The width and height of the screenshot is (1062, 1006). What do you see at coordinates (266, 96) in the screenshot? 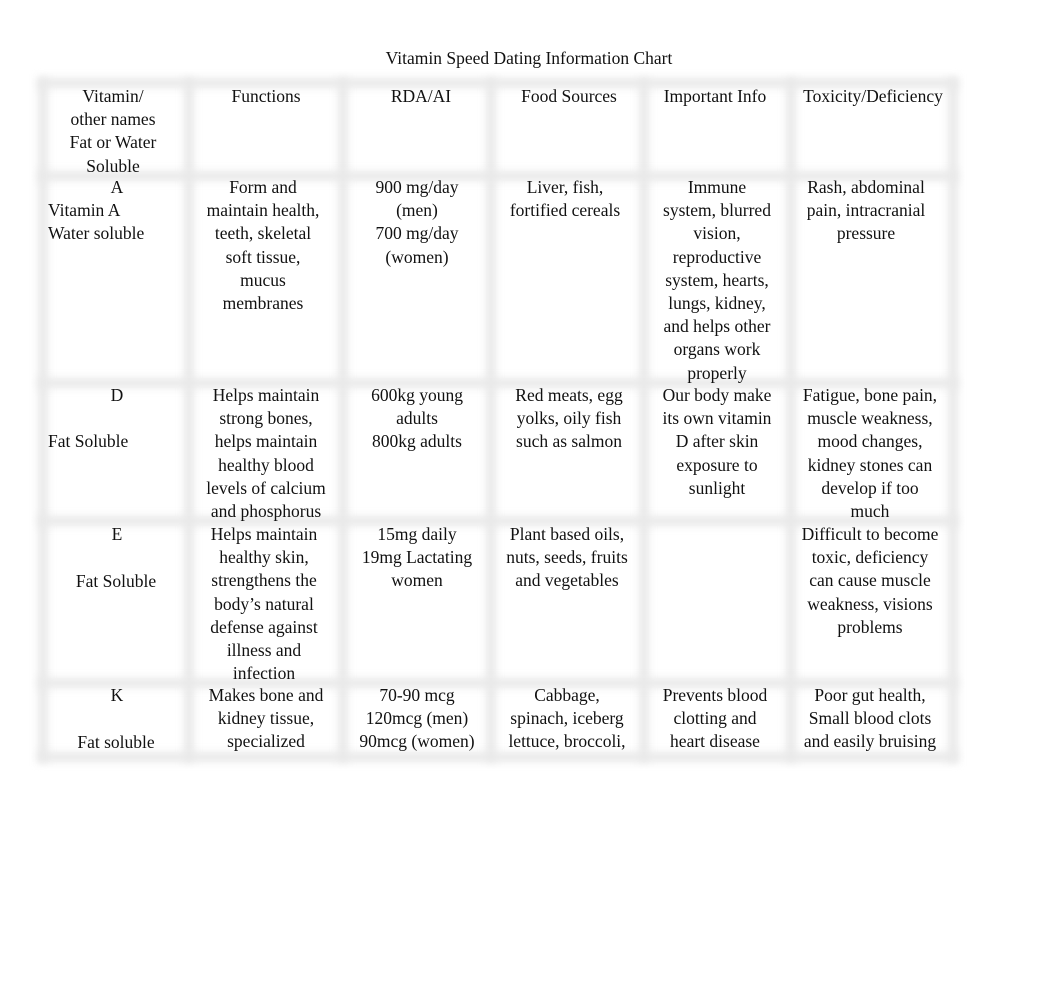
I see `header-functions: Functions` at bounding box center [266, 96].